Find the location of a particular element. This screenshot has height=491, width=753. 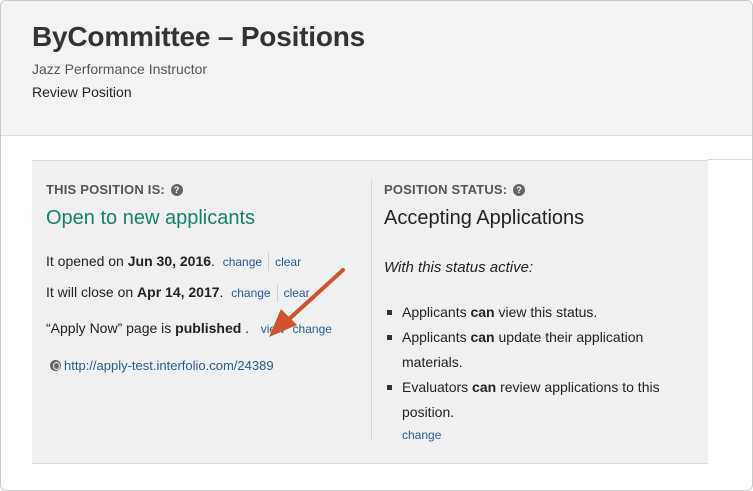

with-status-label: With this status active: is located at coordinates (459, 267).